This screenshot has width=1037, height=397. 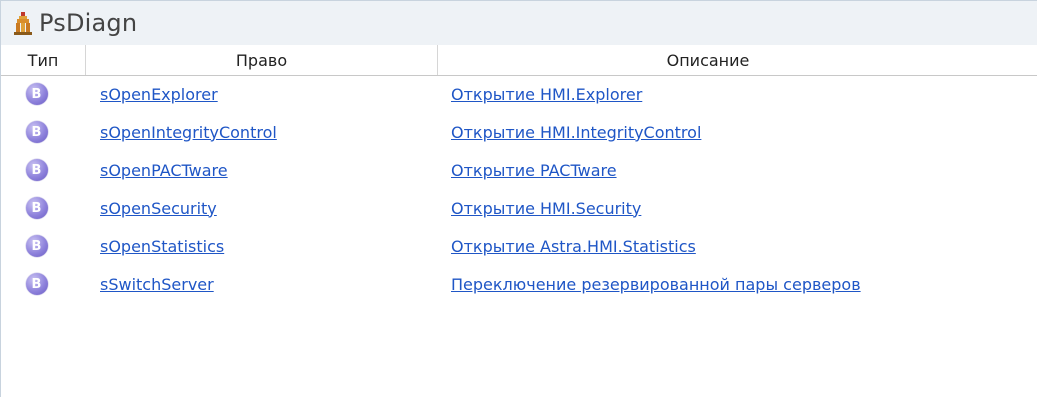 What do you see at coordinates (576, 132) in the screenshot?
I see `description-link: Открытие HMI.IntegrityControl` at bounding box center [576, 132].